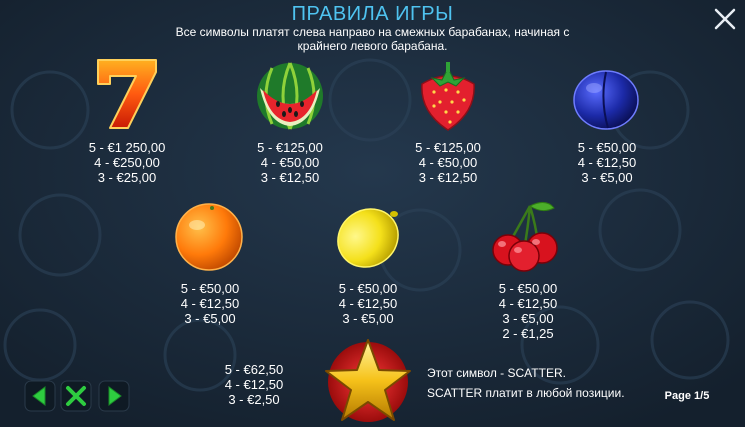 The width and height of the screenshot is (745, 427). I want to click on paytable-lemon: 5 - €50,00 4 - €12,50 3 - €5,00, so click(368, 303).